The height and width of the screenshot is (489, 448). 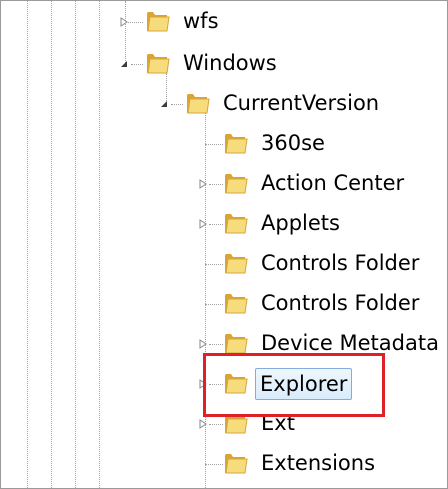 I want to click on tree-node-applets: Applets, so click(x=224, y=224).